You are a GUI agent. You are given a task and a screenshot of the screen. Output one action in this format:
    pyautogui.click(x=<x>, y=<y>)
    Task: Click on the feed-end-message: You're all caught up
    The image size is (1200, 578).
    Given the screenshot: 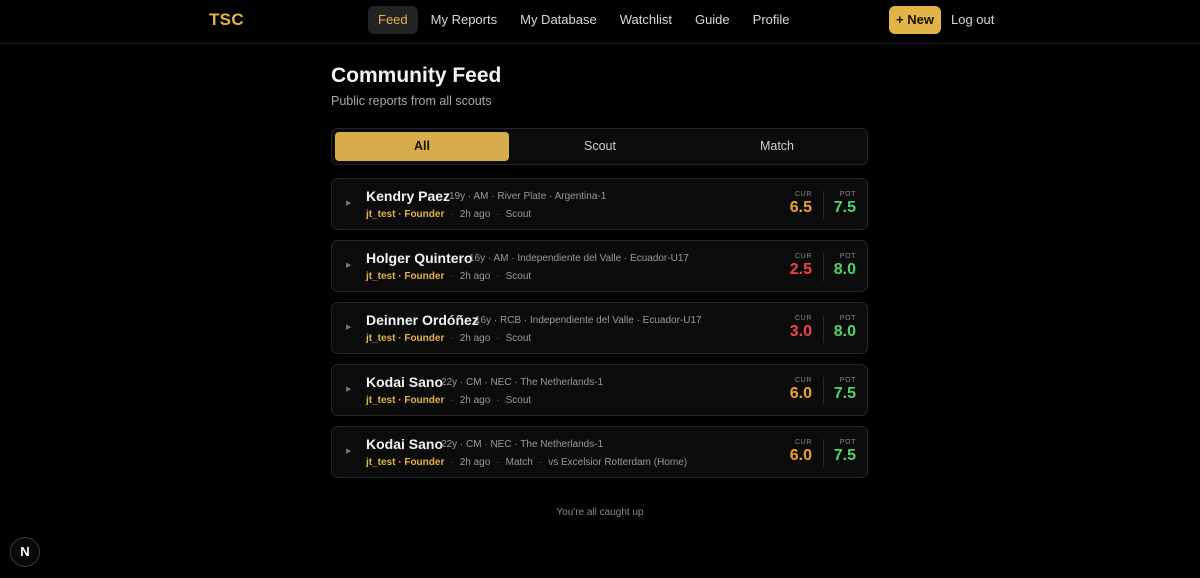 What is the action you would take?
    pyautogui.click(x=600, y=512)
    